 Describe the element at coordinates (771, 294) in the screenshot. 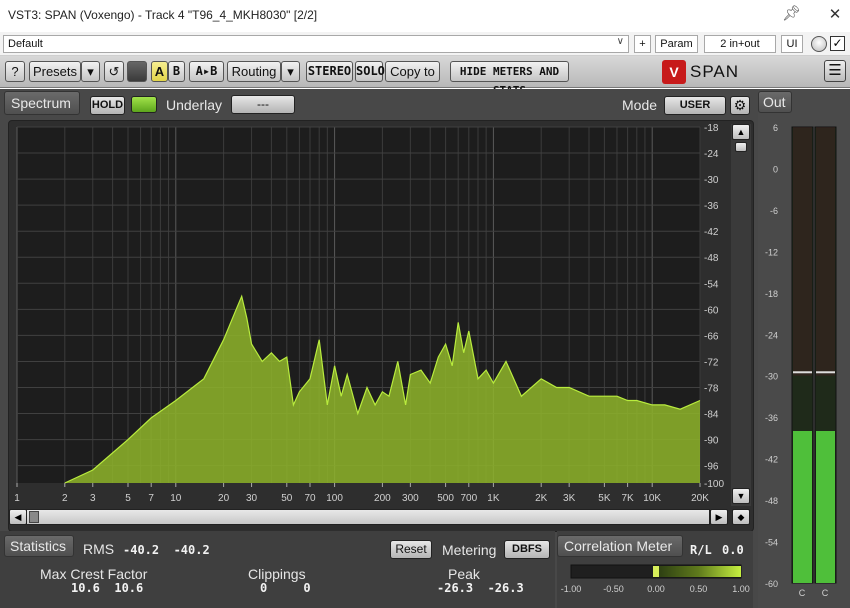

I see `out-scale-label: -18` at that location.